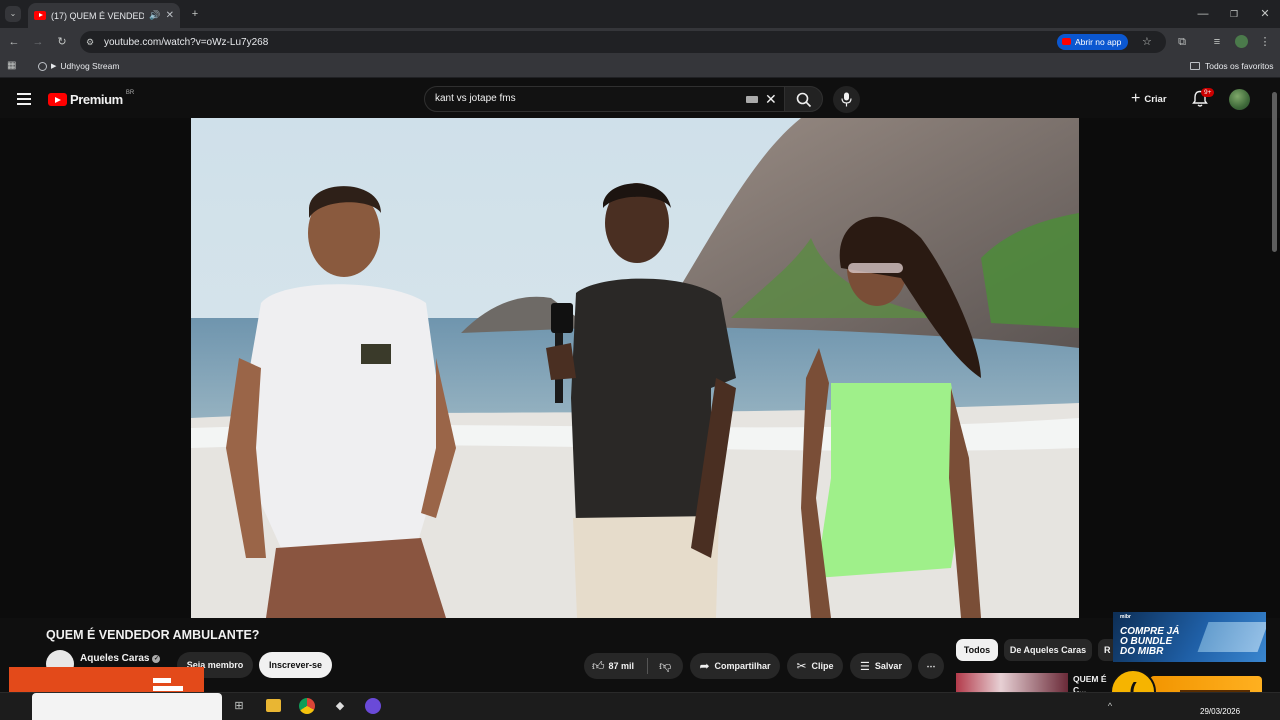 Image resolution: width=1280 pixels, height=720 pixels. What do you see at coordinates (239, 706) in the screenshot?
I see `task-view-icon: ⊞` at bounding box center [239, 706].